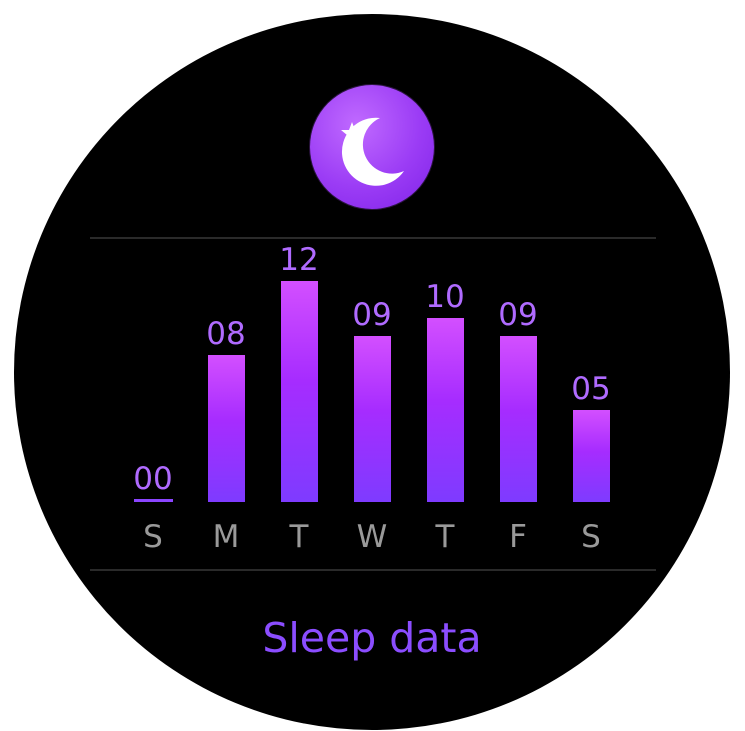 Image resolution: width=745 pixels, height=731 pixels. Describe the element at coordinates (372, 315) in the screenshot. I see `value-label-3: 09` at that location.